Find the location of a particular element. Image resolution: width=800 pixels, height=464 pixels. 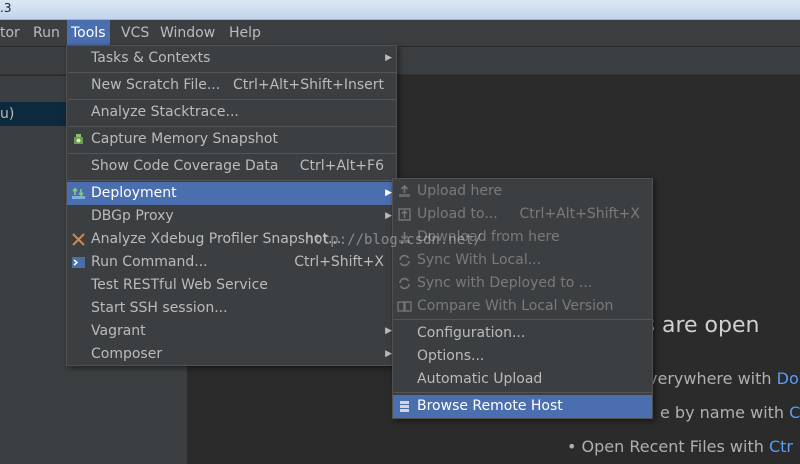

welcome-hint-search: verywhere with Do is located at coordinates (723, 378).